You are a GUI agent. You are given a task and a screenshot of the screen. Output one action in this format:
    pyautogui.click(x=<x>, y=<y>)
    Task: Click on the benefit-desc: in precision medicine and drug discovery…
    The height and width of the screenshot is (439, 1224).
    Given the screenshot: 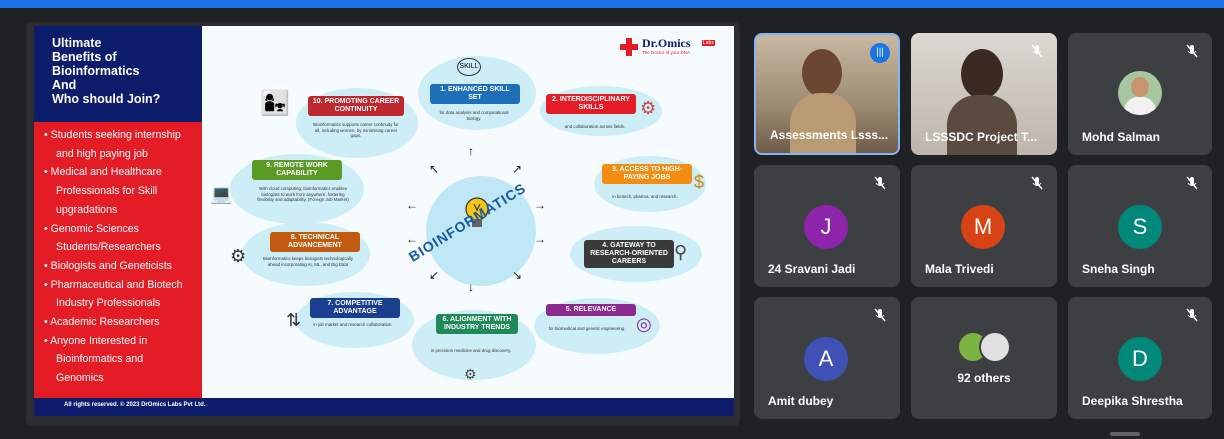 What is the action you would take?
    pyautogui.click(x=471, y=350)
    